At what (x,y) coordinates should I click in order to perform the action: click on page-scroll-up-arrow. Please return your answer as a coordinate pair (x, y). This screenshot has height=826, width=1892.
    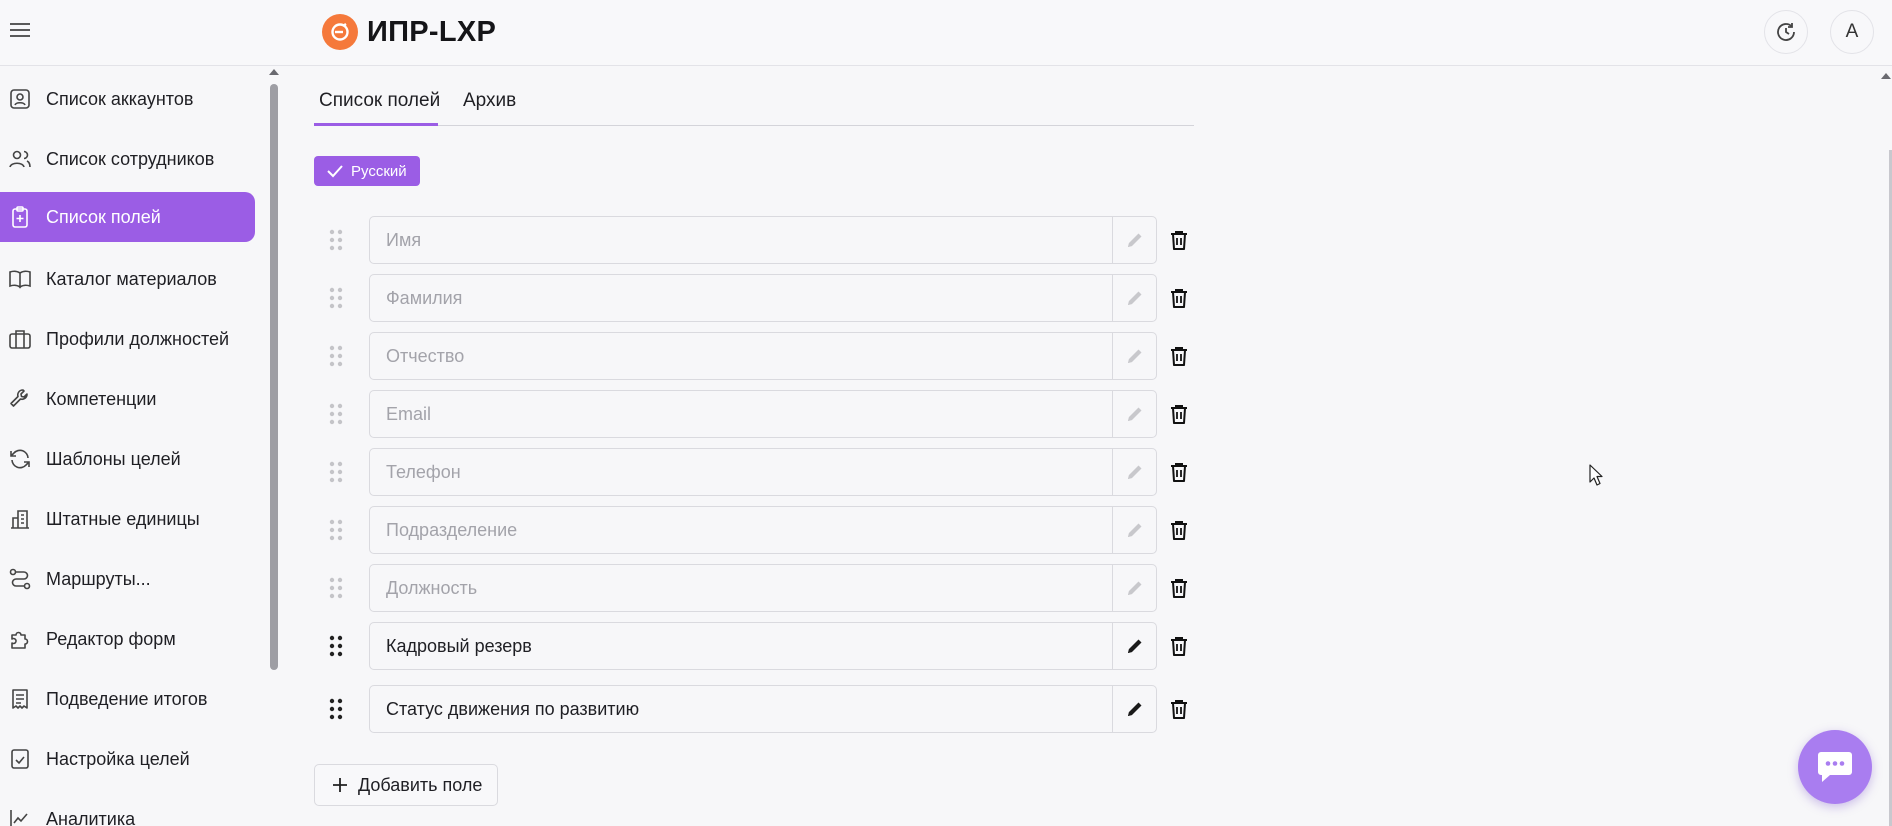
    Looking at the image, I should click on (1886, 76).